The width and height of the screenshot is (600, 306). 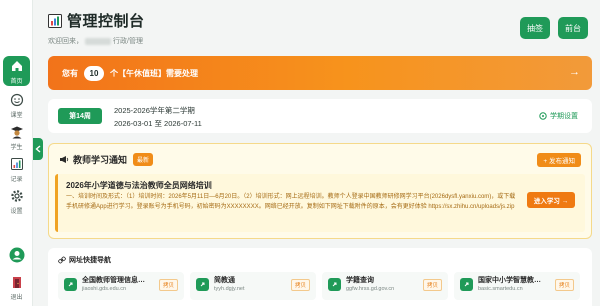 What do you see at coordinates (229, 289) in the screenshot?
I see `quick-nav-item-url: tyyh.dgjy.net` at bounding box center [229, 289].